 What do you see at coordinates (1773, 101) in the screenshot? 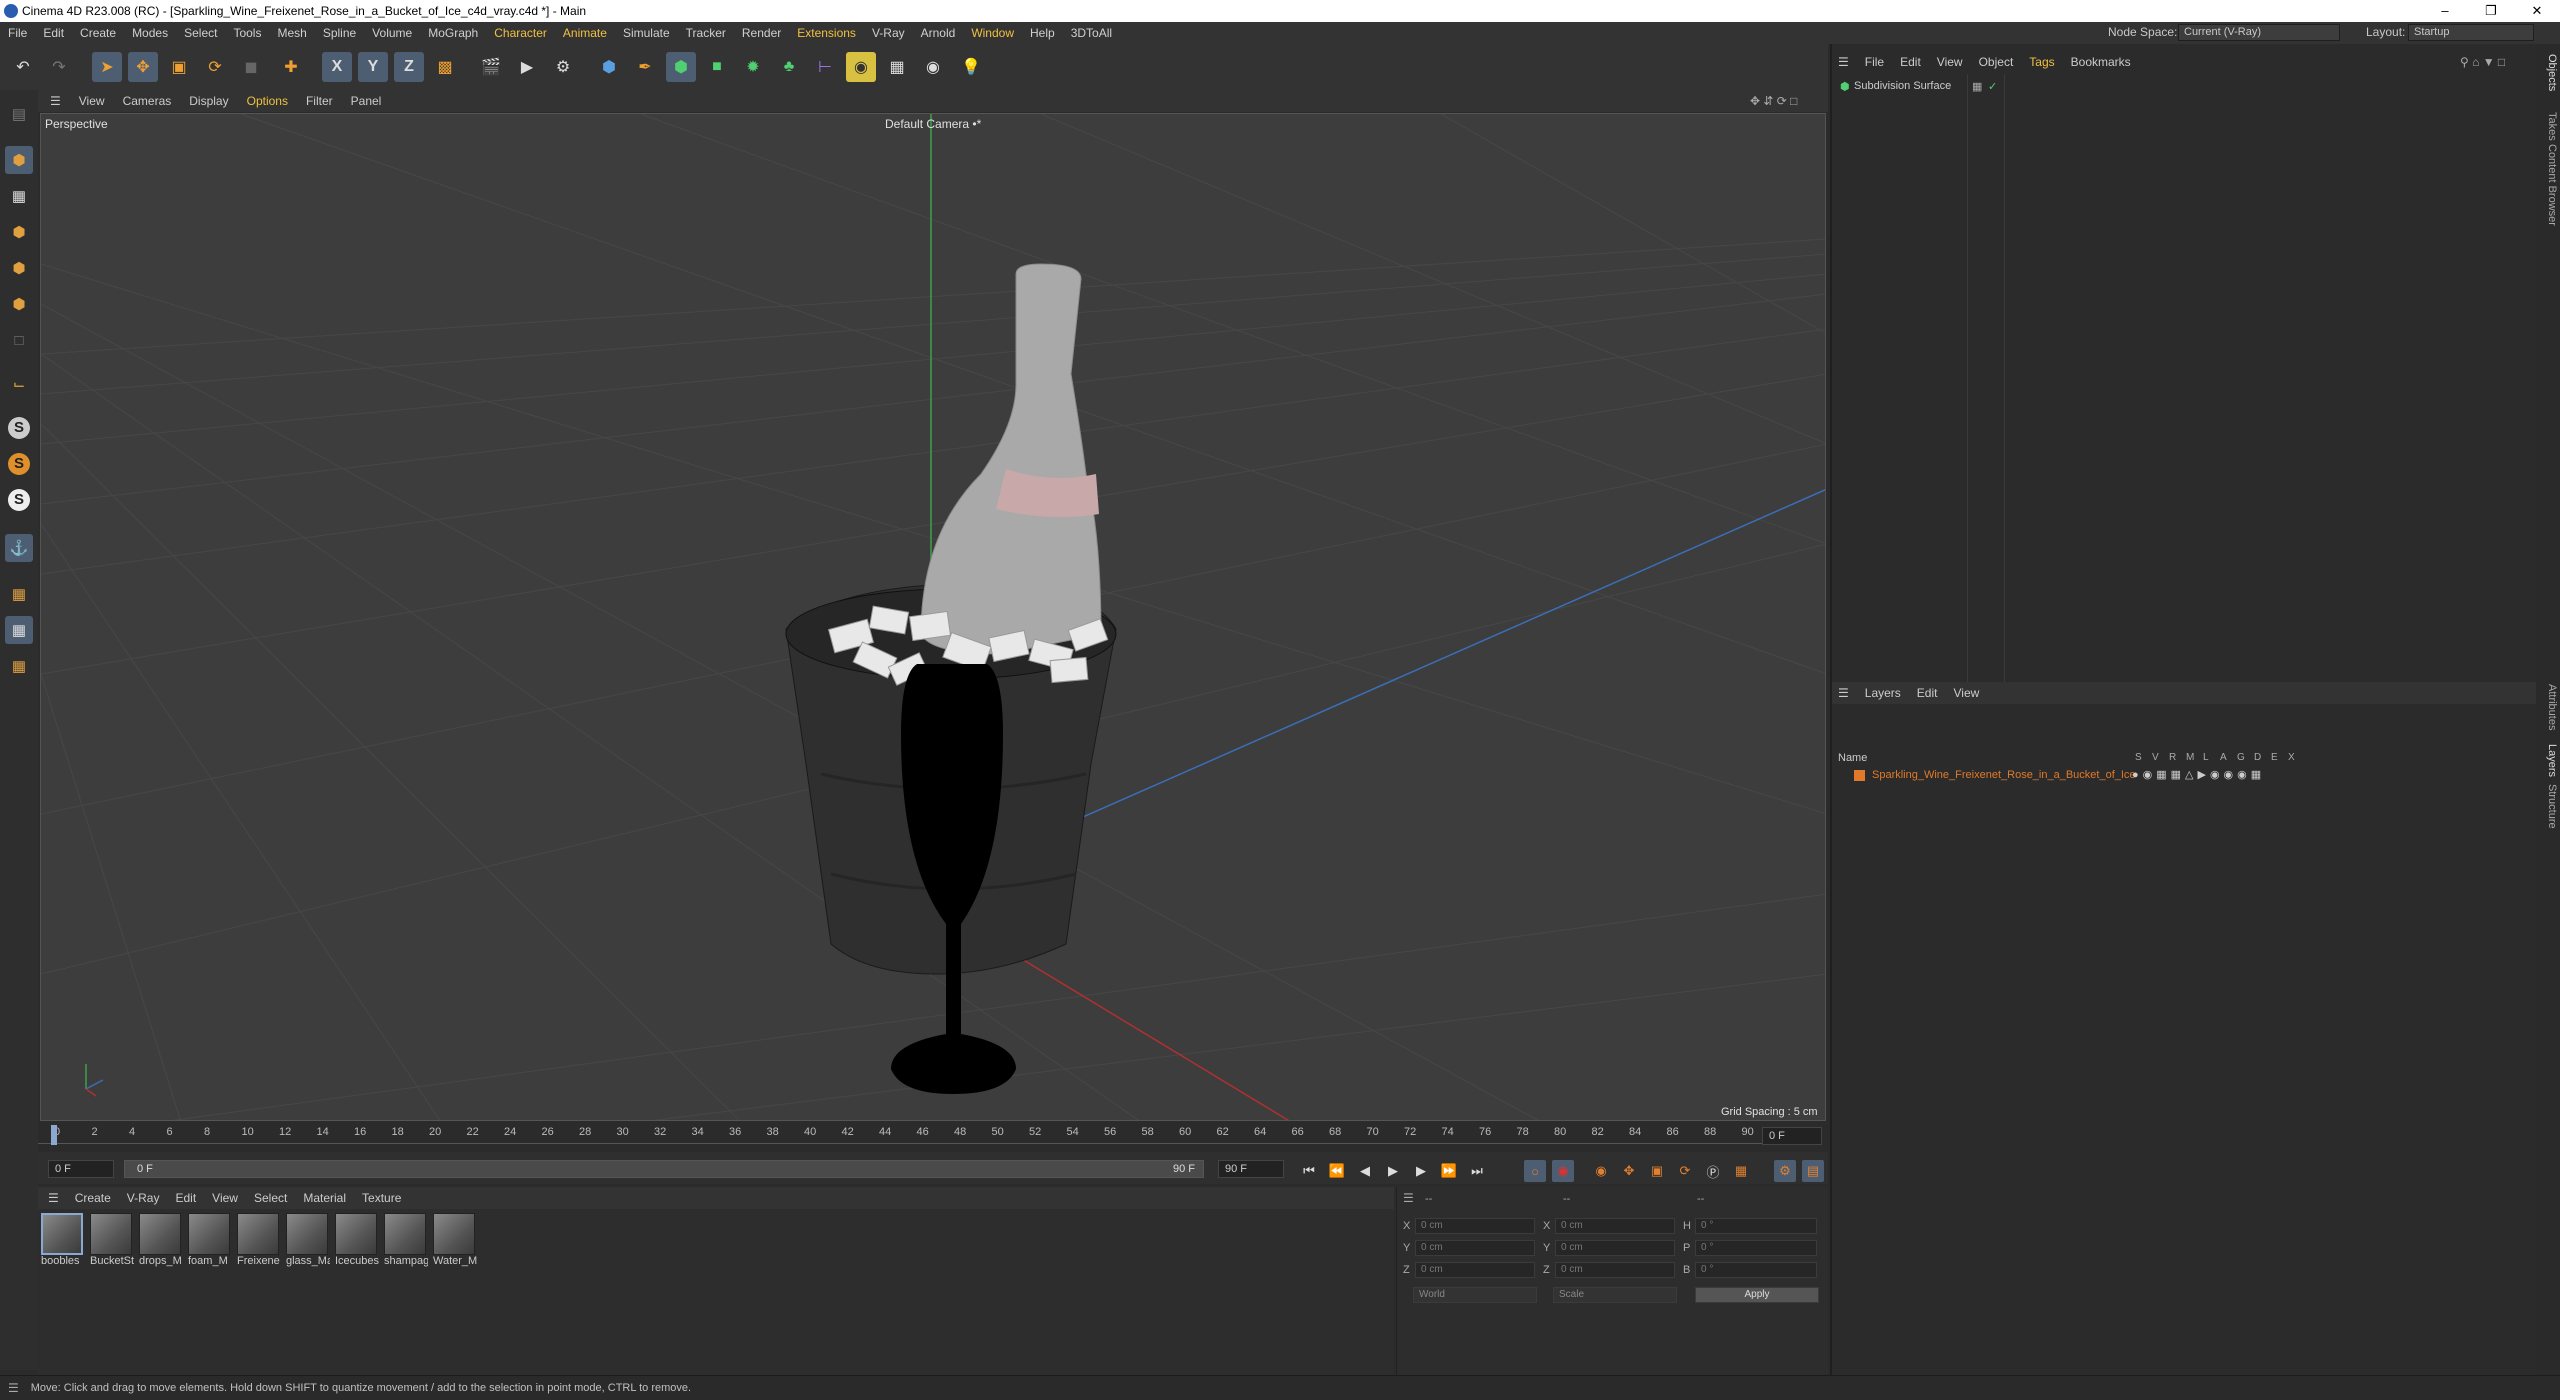
I see `viewport-nav-icons: ✥ ⇵ ⟳ □` at bounding box center [1773, 101].